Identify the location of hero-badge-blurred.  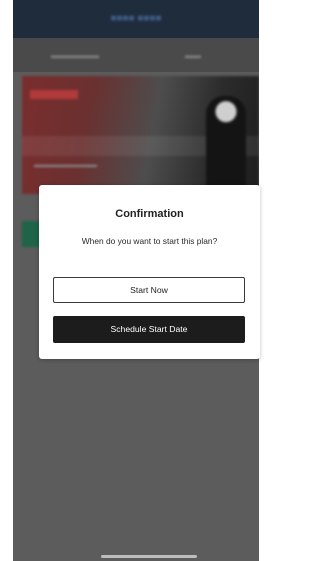
(54, 94).